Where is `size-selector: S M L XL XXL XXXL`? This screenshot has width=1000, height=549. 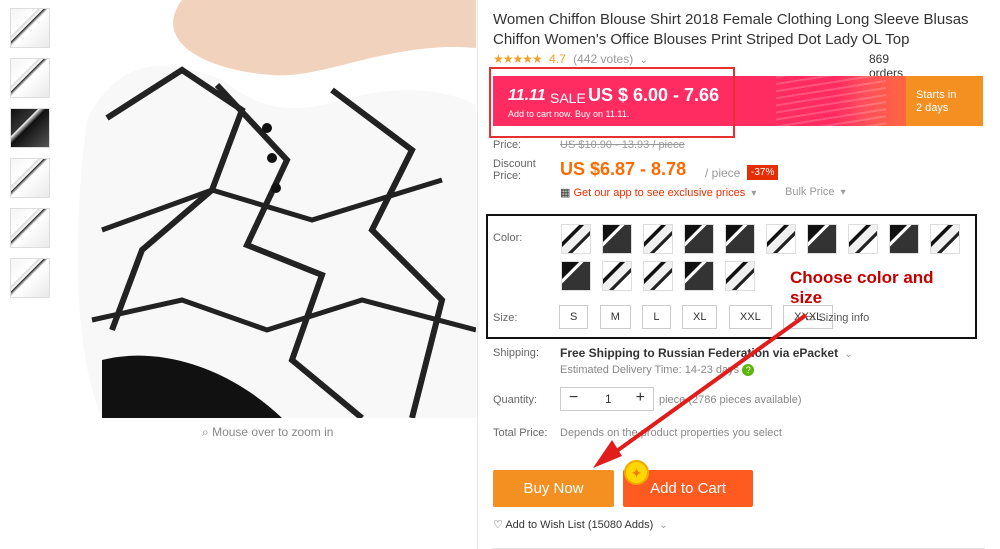
size-selector: S M L XL XXL XXXL is located at coordinates (699, 317).